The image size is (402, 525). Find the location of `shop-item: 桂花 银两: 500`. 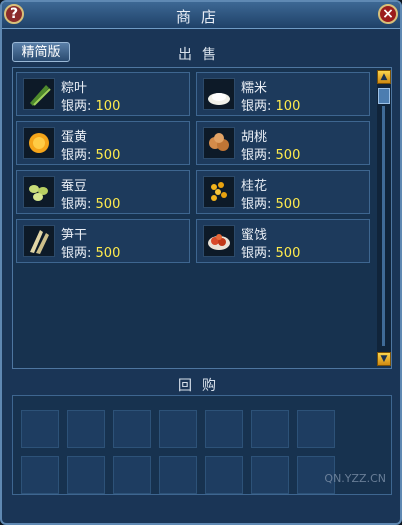

shop-item: 桂花 银两: 500 is located at coordinates (283, 192).